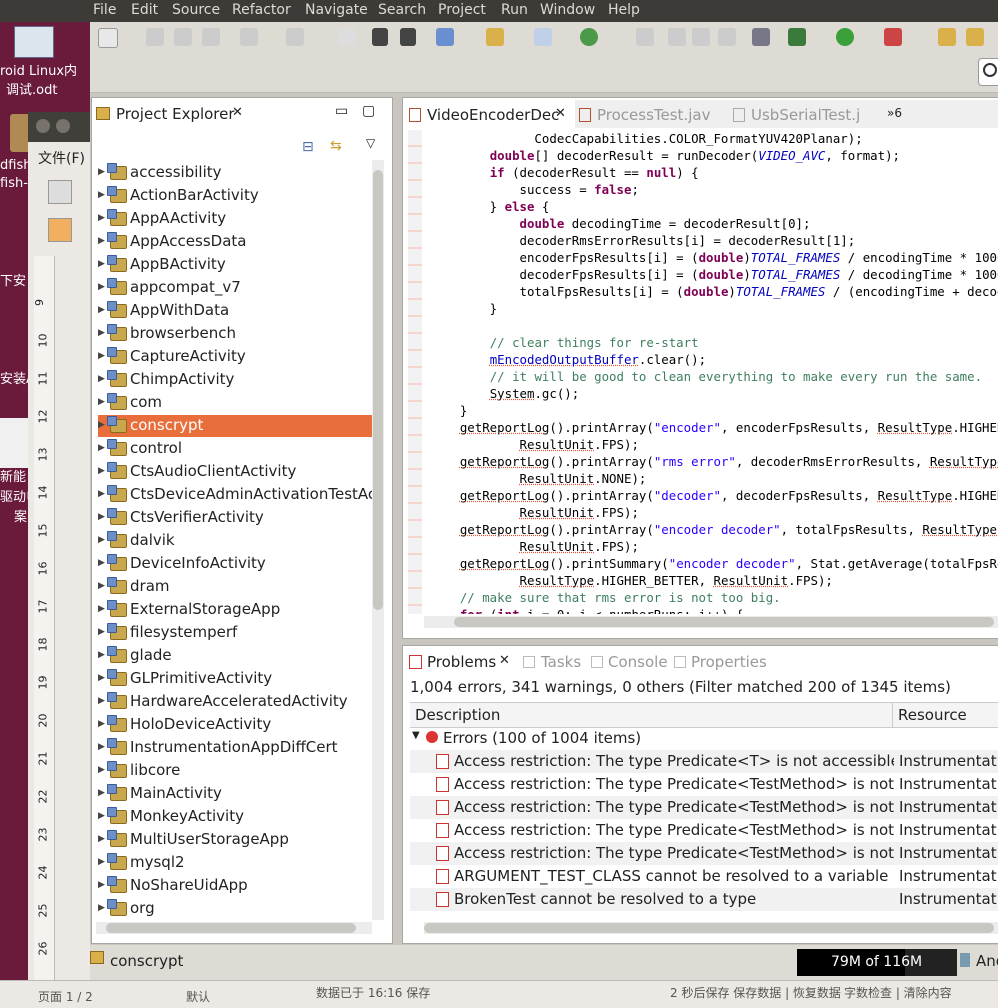 The width and height of the screenshot is (998, 1008). I want to click on project-item: ▶ HoloDeviceActivity, so click(235, 725).